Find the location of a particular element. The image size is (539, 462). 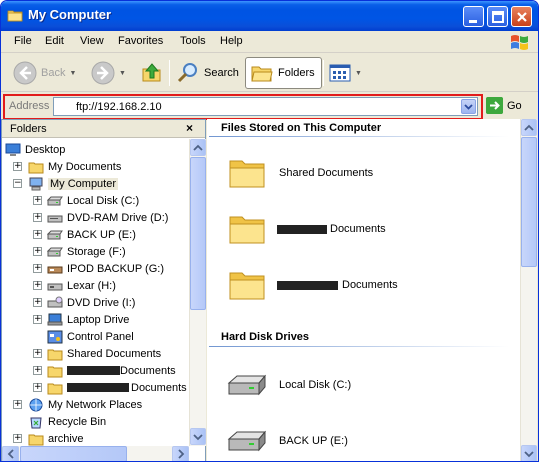

tree-item-my-computer: My Computer is located at coordinates (73, 183).